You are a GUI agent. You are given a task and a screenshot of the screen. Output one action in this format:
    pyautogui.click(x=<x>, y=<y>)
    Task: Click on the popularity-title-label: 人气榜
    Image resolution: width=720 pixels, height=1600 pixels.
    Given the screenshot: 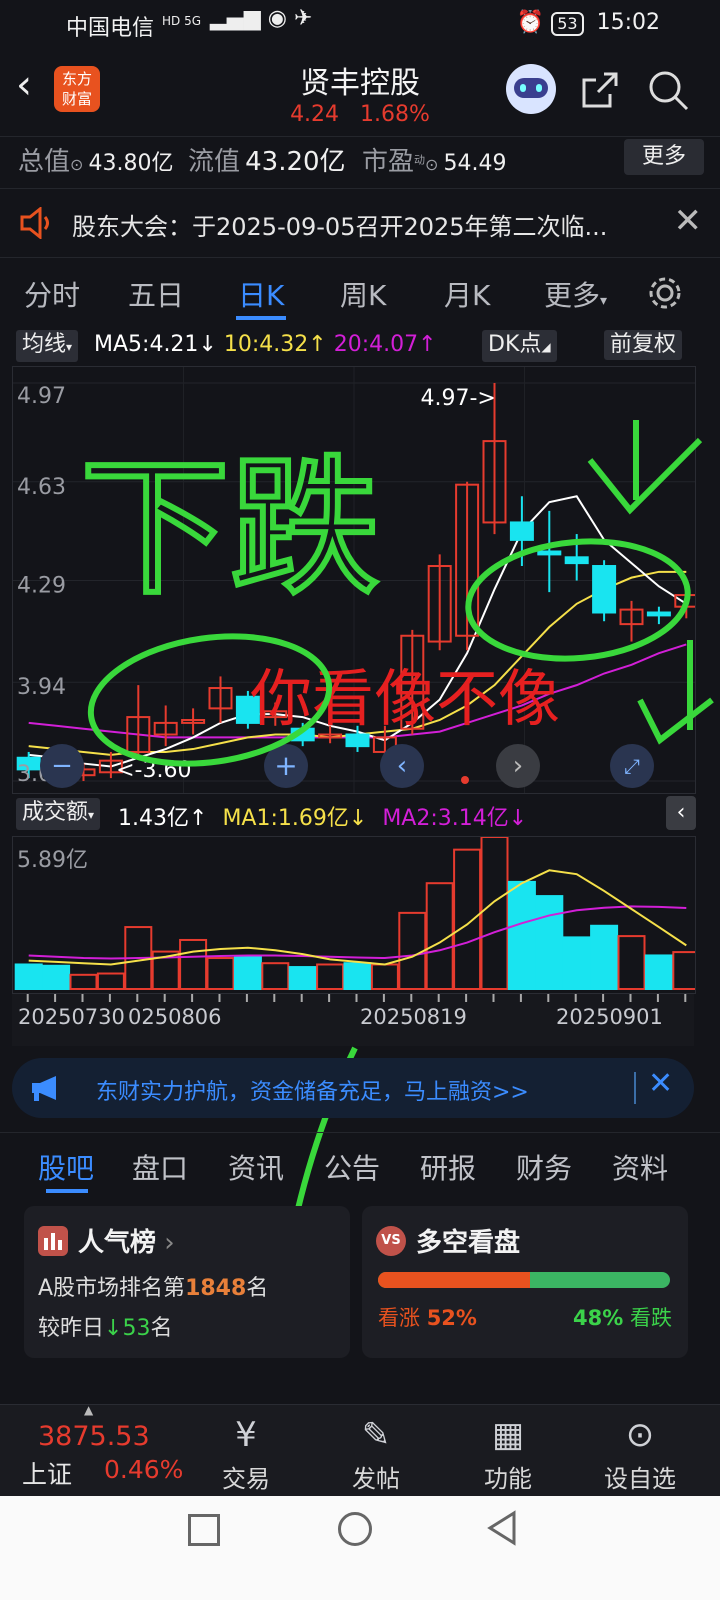 What is the action you would take?
    pyautogui.click(x=117, y=1243)
    